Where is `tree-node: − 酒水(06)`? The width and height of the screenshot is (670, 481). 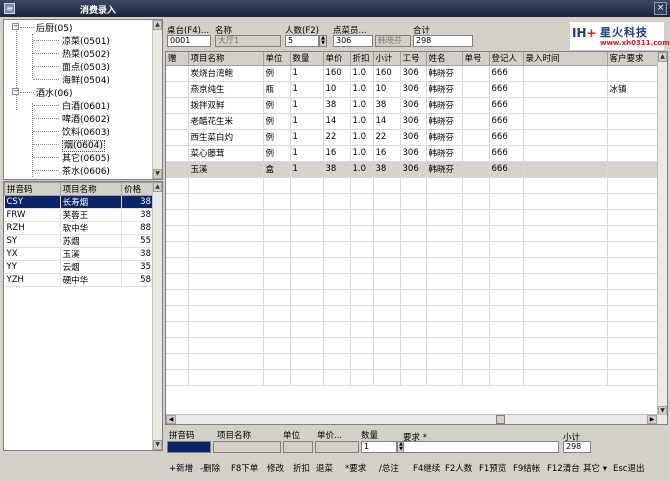
tree-node: − 酒水(06) is located at coordinates (42, 92).